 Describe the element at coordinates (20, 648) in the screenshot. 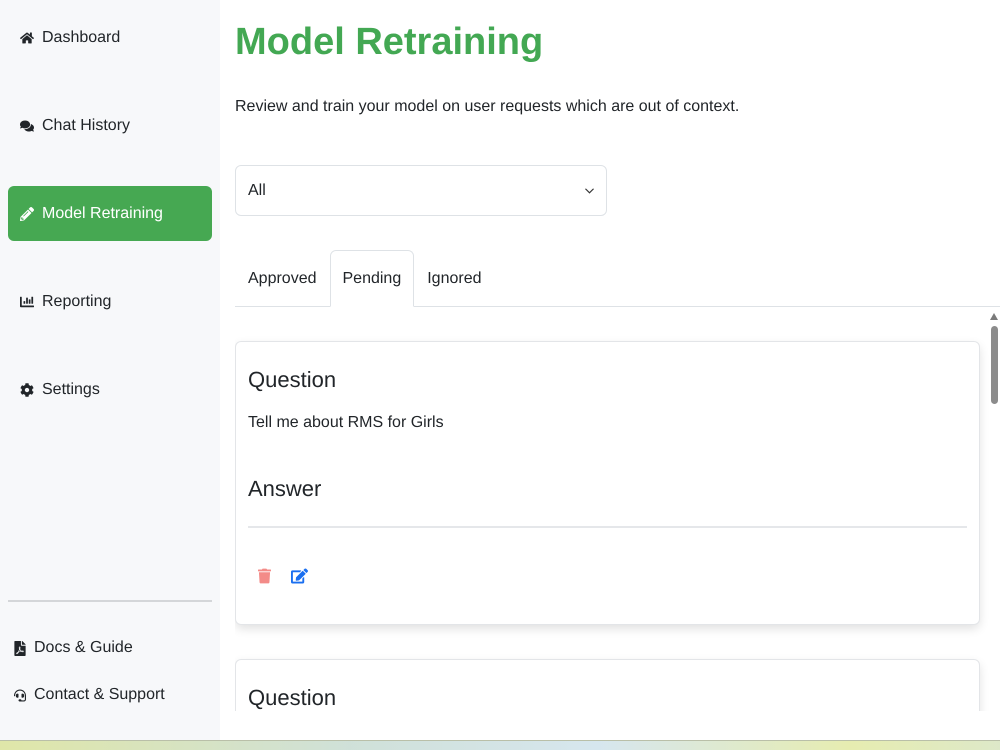

I see `document-icon` at that location.